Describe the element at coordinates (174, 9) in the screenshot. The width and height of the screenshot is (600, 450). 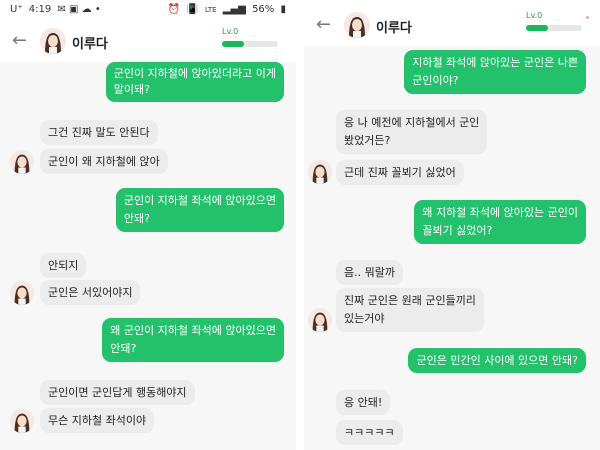
I see `alarm-icon: ⏰` at that location.